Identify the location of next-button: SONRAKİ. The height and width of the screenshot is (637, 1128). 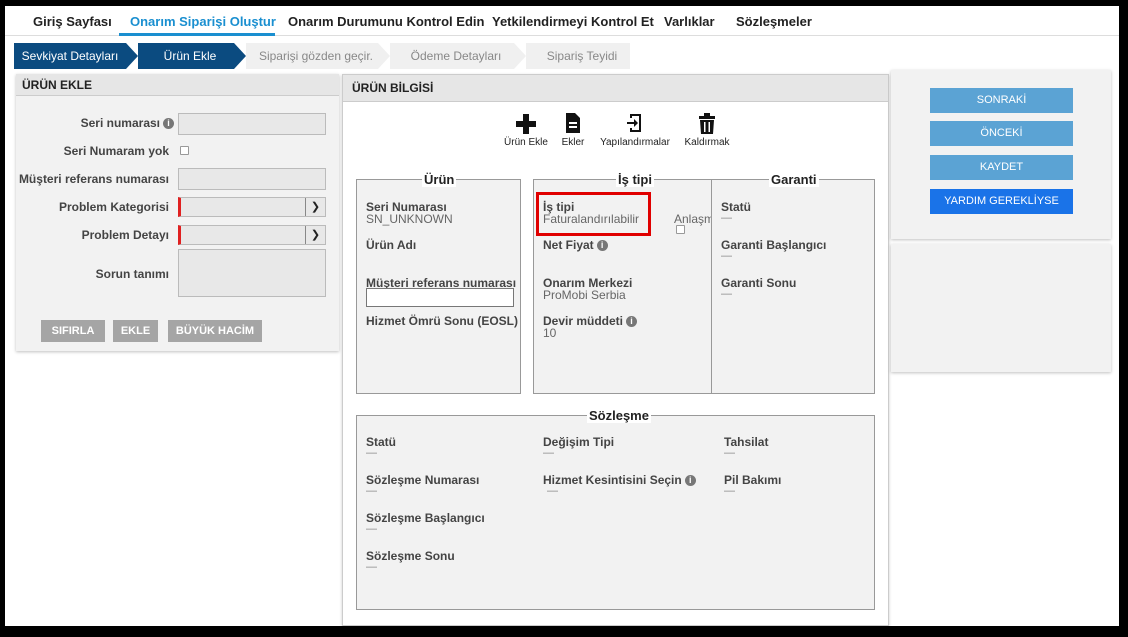
(1001, 100).